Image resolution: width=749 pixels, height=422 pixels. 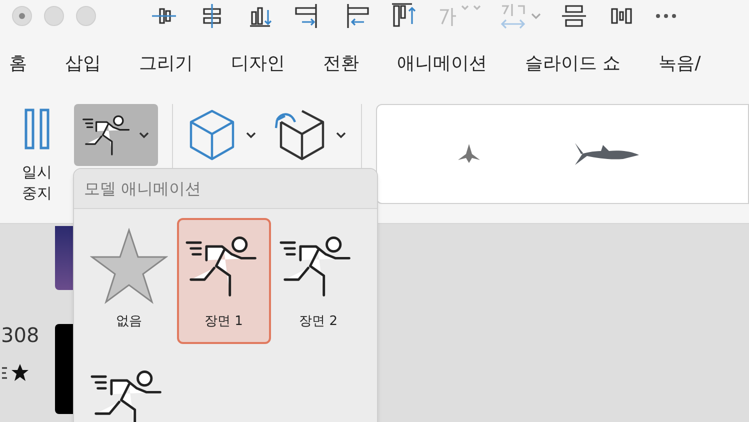 I want to click on ribbon-tab: 슬라이드 쇼, so click(x=573, y=63).